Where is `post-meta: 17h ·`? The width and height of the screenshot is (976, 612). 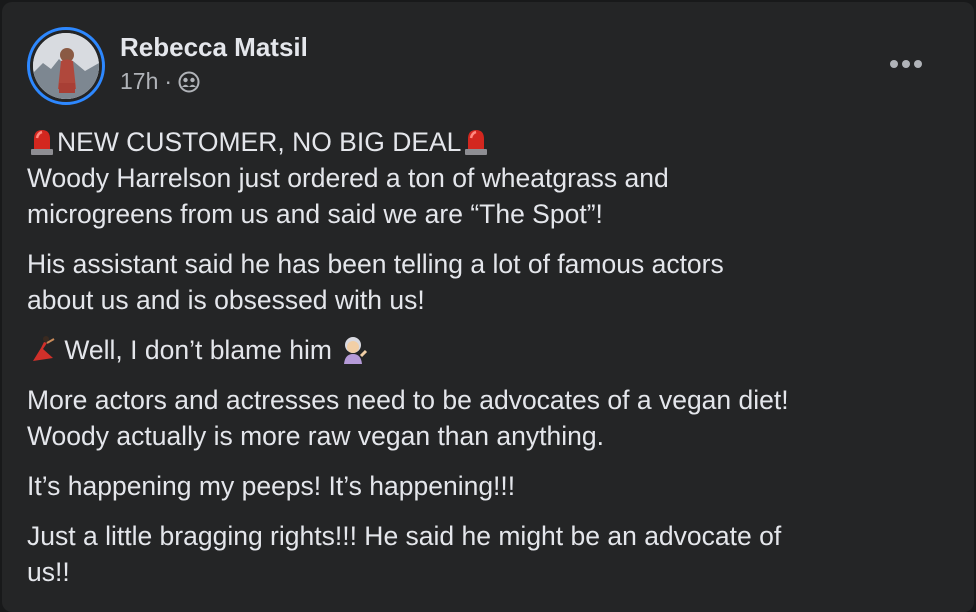
post-meta: 17h · is located at coordinates (160, 81).